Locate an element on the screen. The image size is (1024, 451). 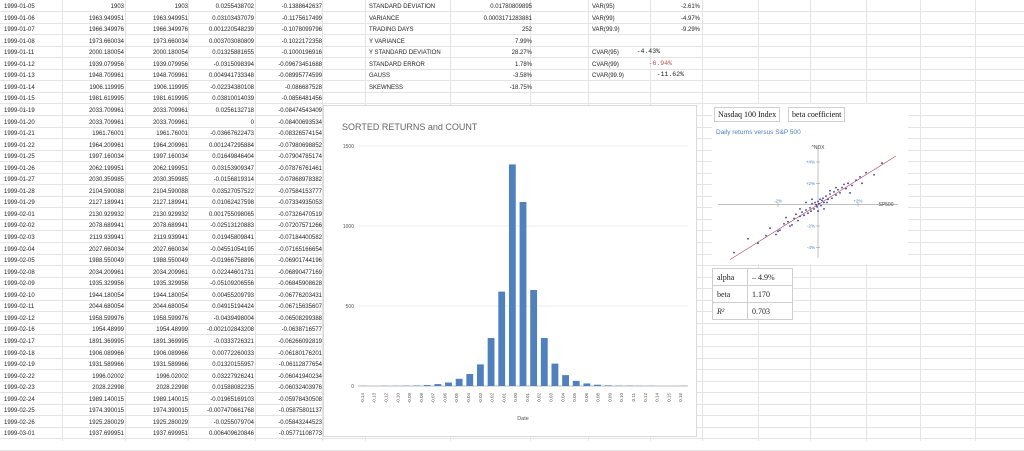
date-cell: 1999-01-19 is located at coordinates (32, 111).